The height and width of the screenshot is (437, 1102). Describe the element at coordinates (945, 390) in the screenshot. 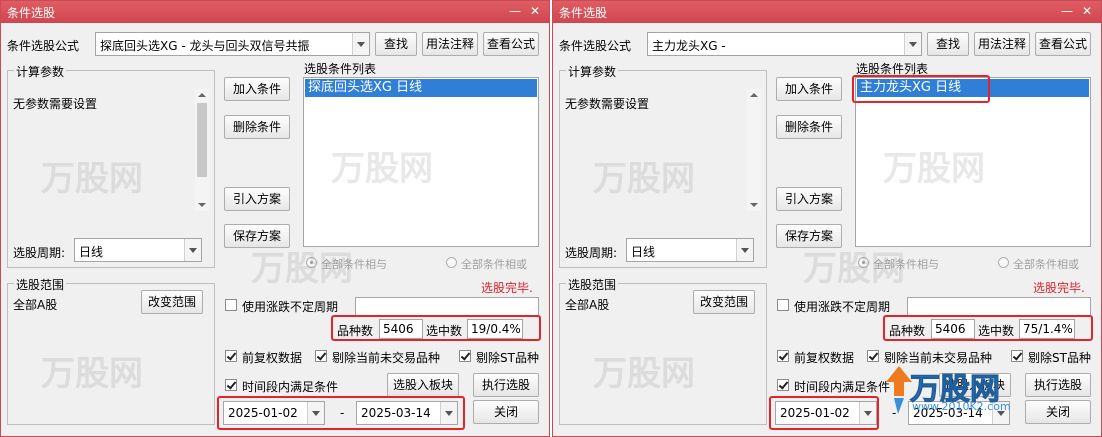

I see `site-logo: 万股网 www.2010K2.com` at that location.